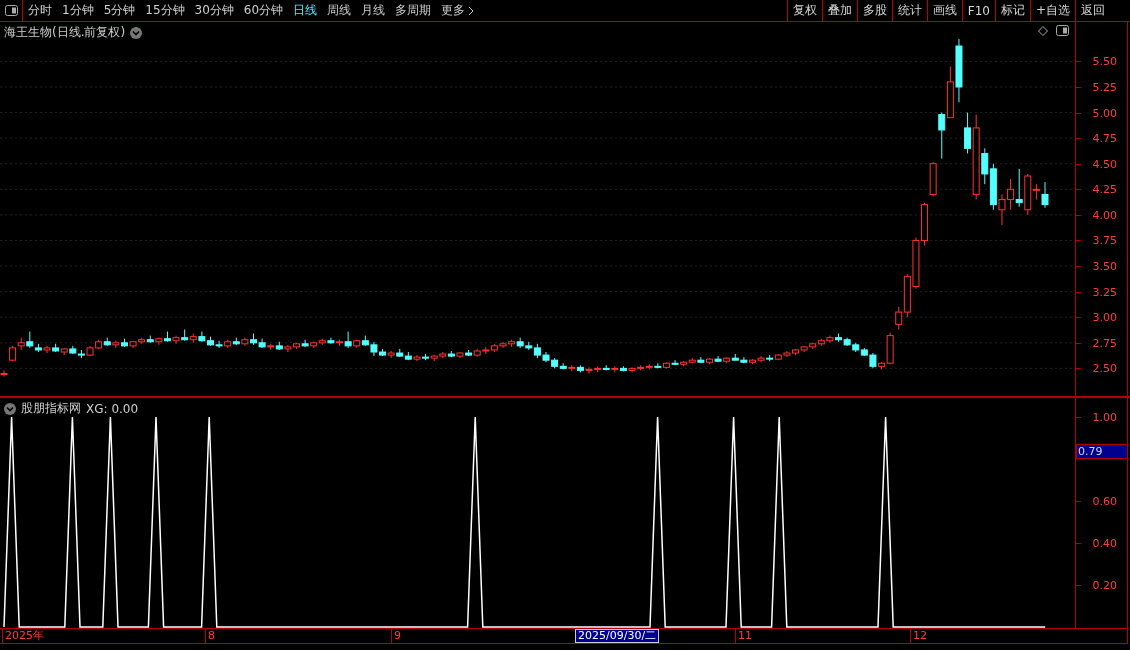  Describe the element at coordinates (874, 10) in the screenshot. I see `toolbar-button: 多股` at that location.